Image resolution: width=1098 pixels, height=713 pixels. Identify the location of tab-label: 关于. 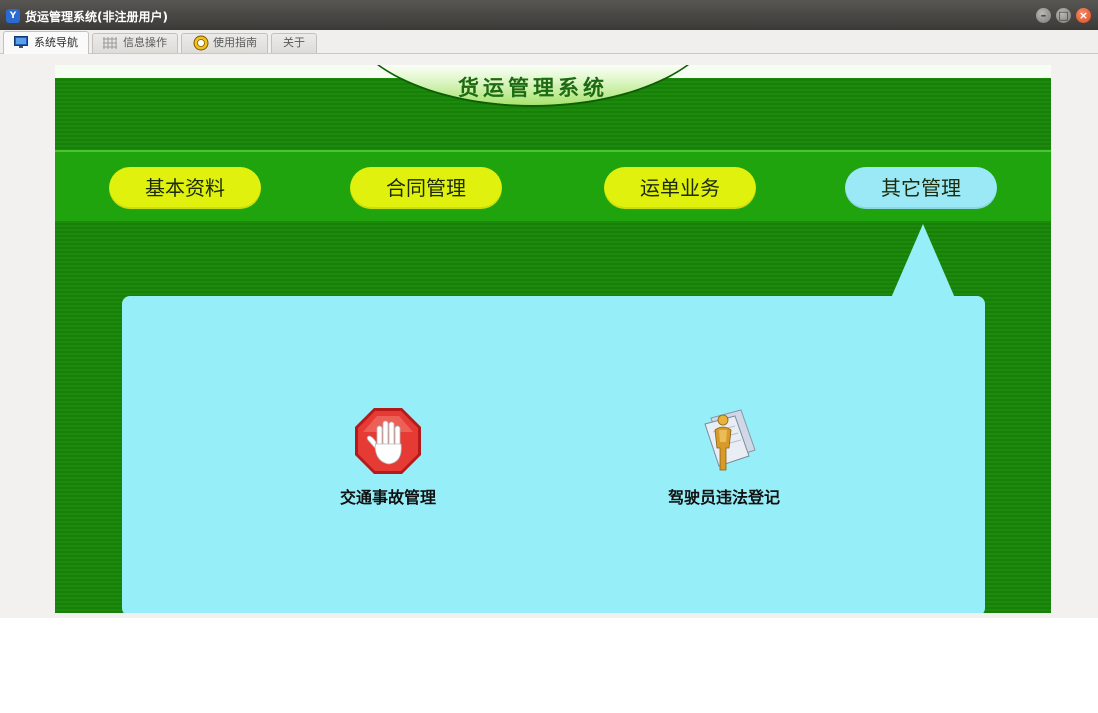
(294, 42).